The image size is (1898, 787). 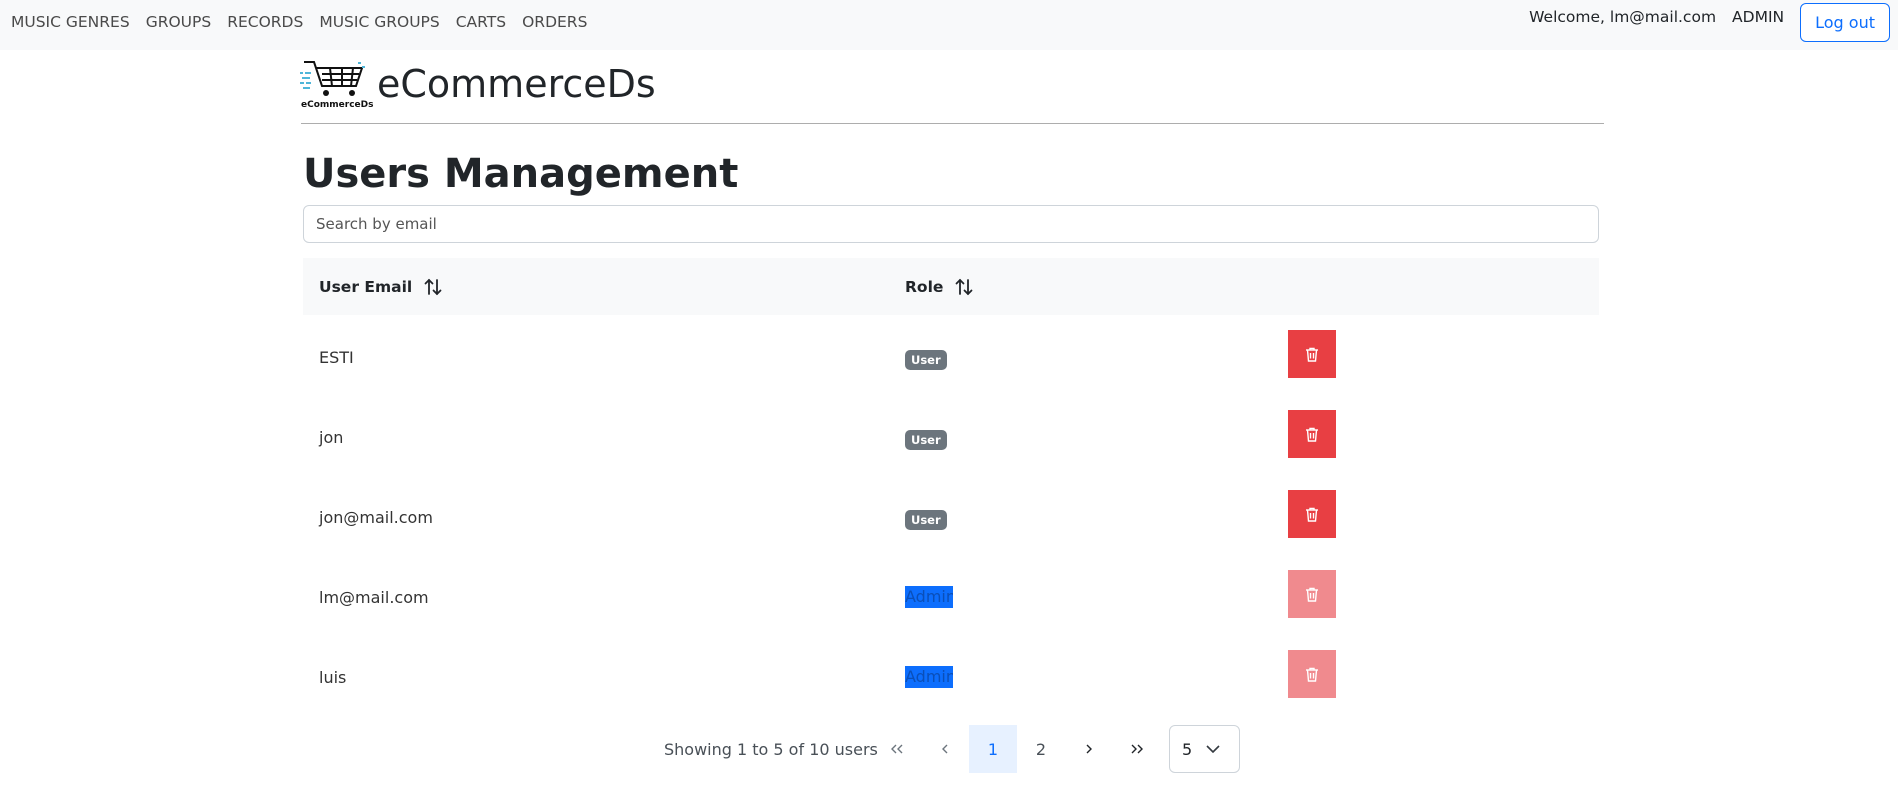 What do you see at coordinates (554, 22) in the screenshot?
I see `nav-link-orders: ORDERS` at bounding box center [554, 22].